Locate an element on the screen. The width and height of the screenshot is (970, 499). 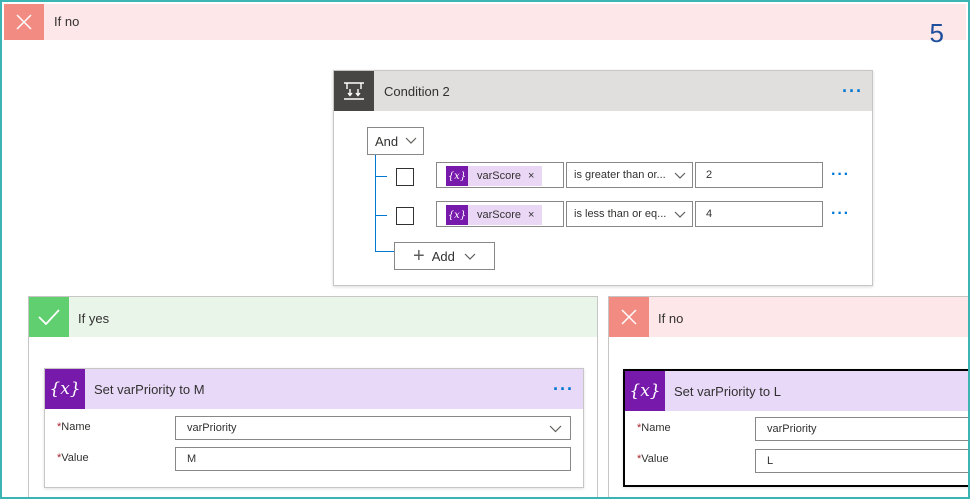
tree-line-vertical is located at coordinates (375, 203).